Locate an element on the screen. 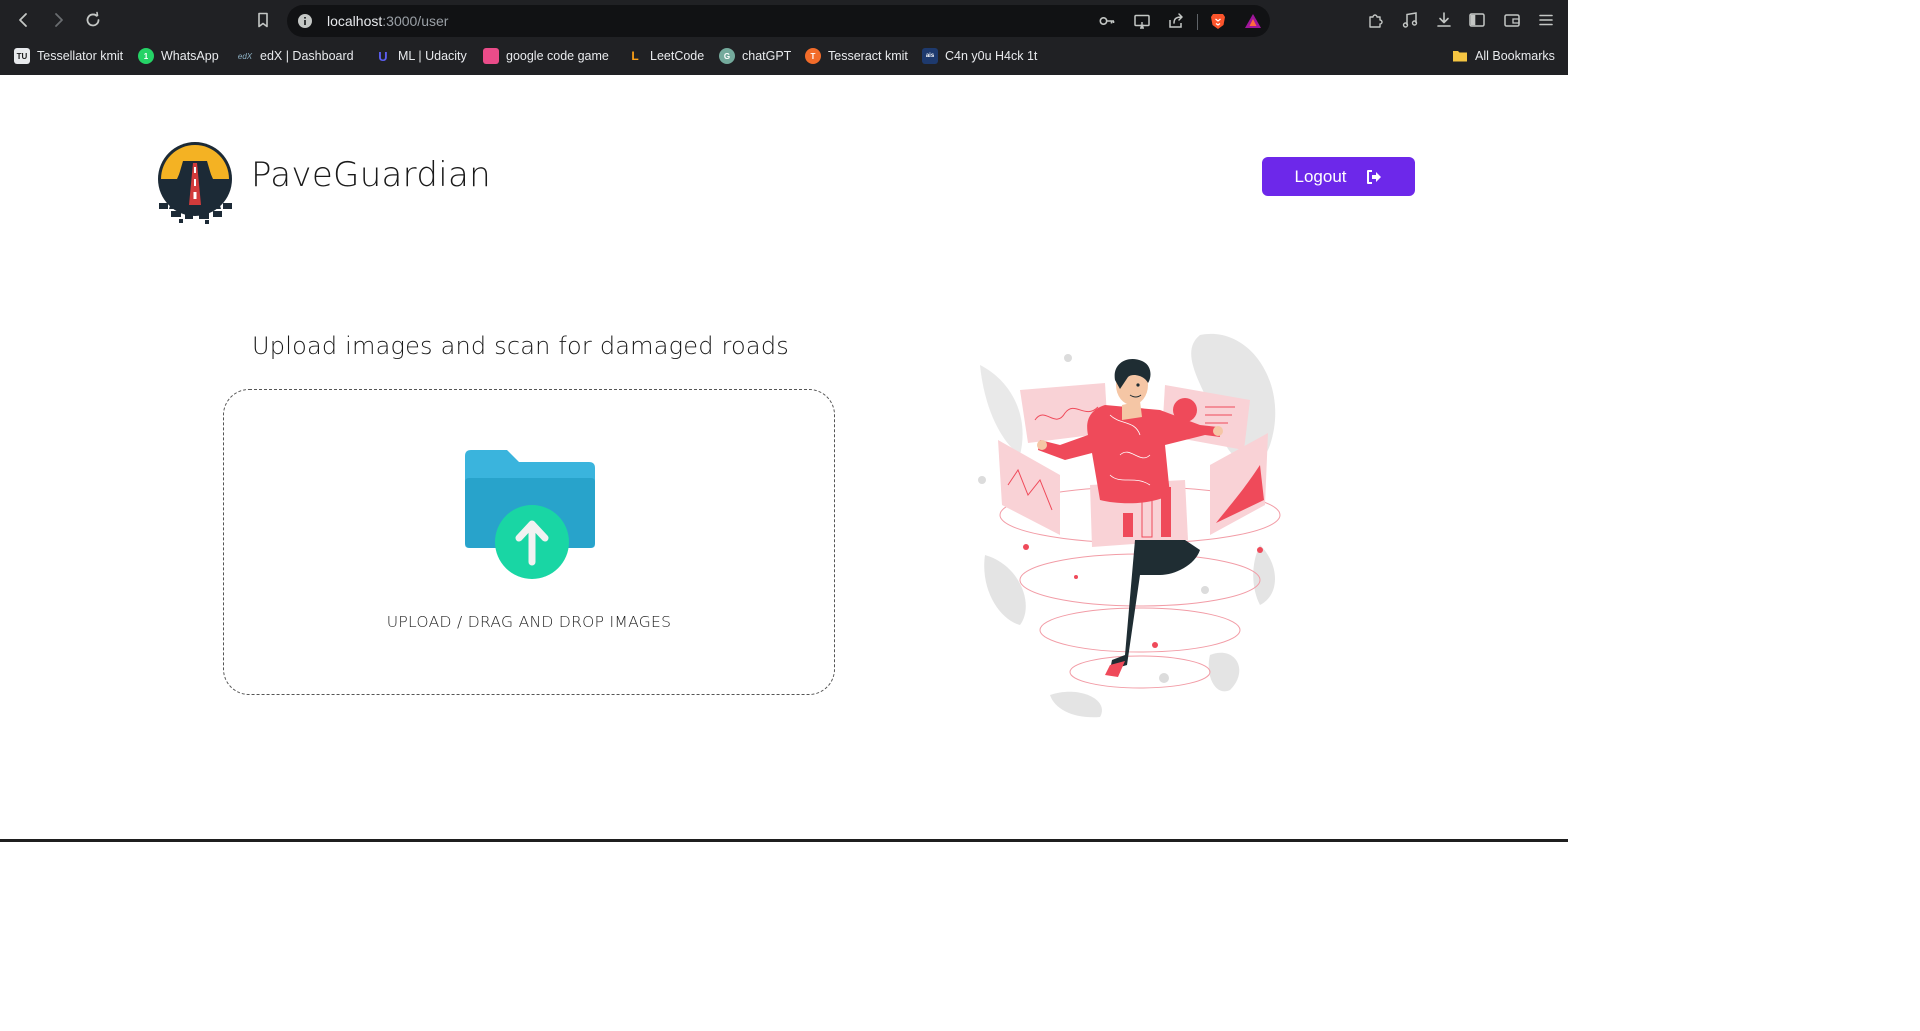  bookmark-udacity: U ML | Udacity is located at coordinates (421, 56).